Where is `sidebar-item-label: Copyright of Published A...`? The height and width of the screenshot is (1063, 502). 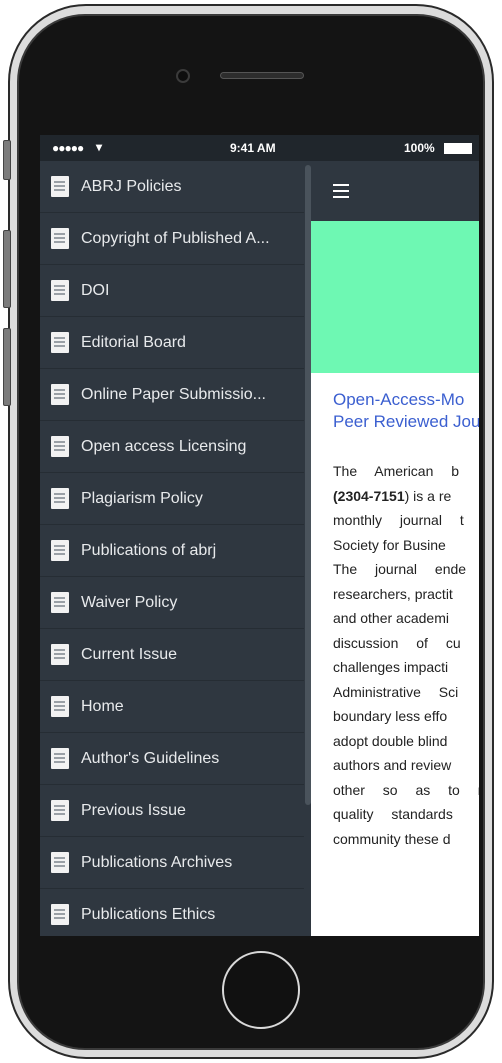
sidebar-item-label: Copyright of Published A... is located at coordinates (175, 238).